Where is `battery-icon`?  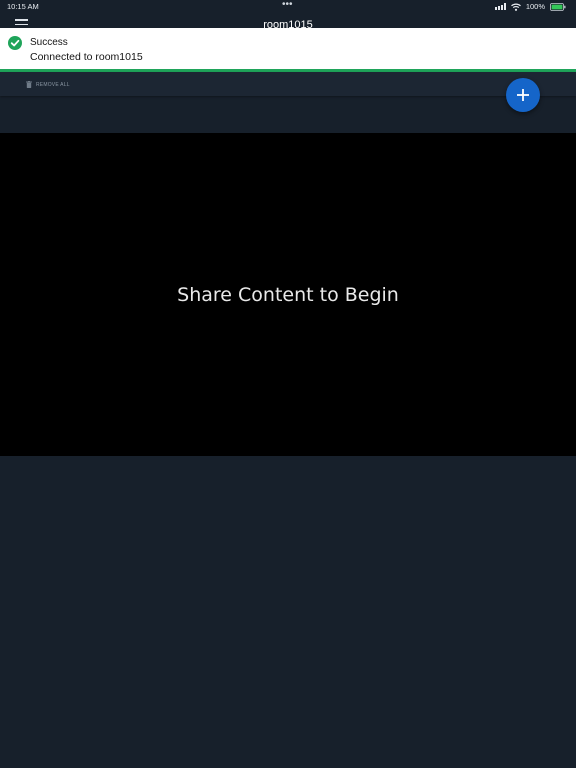 battery-icon is located at coordinates (558, 6).